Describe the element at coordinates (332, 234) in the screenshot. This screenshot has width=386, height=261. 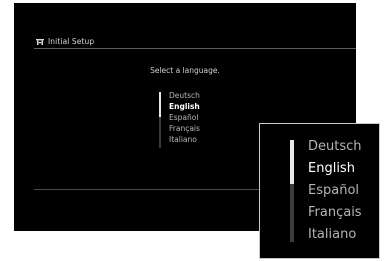
I see `zoomed-option-italiano: Italiano` at that location.